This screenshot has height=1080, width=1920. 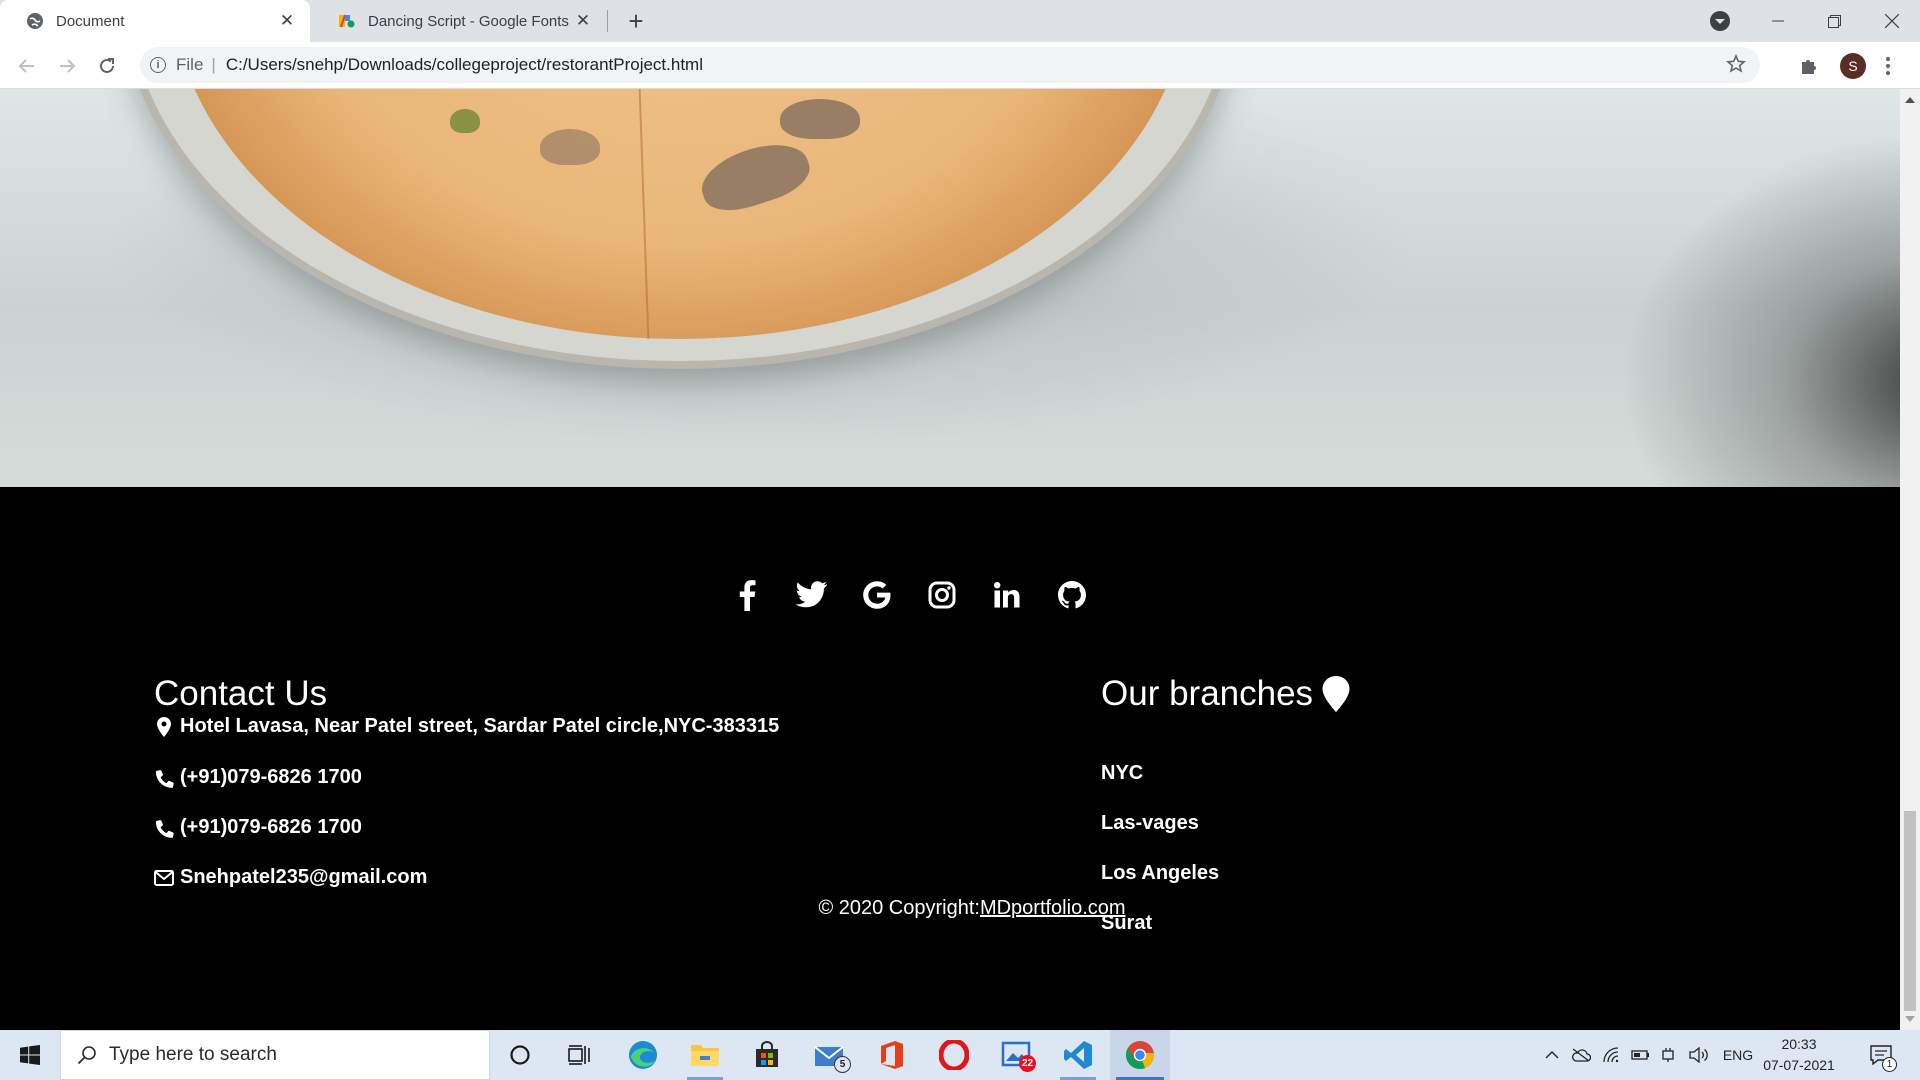 What do you see at coordinates (942, 595) in the screenshot?
I see `instagram-icon` at bounding box center [942, 595].